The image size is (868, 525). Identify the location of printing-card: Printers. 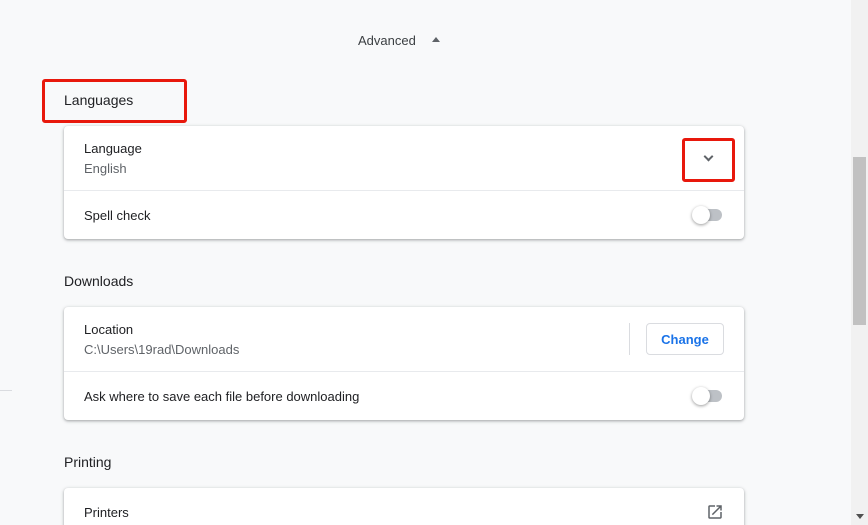
(404, 506).